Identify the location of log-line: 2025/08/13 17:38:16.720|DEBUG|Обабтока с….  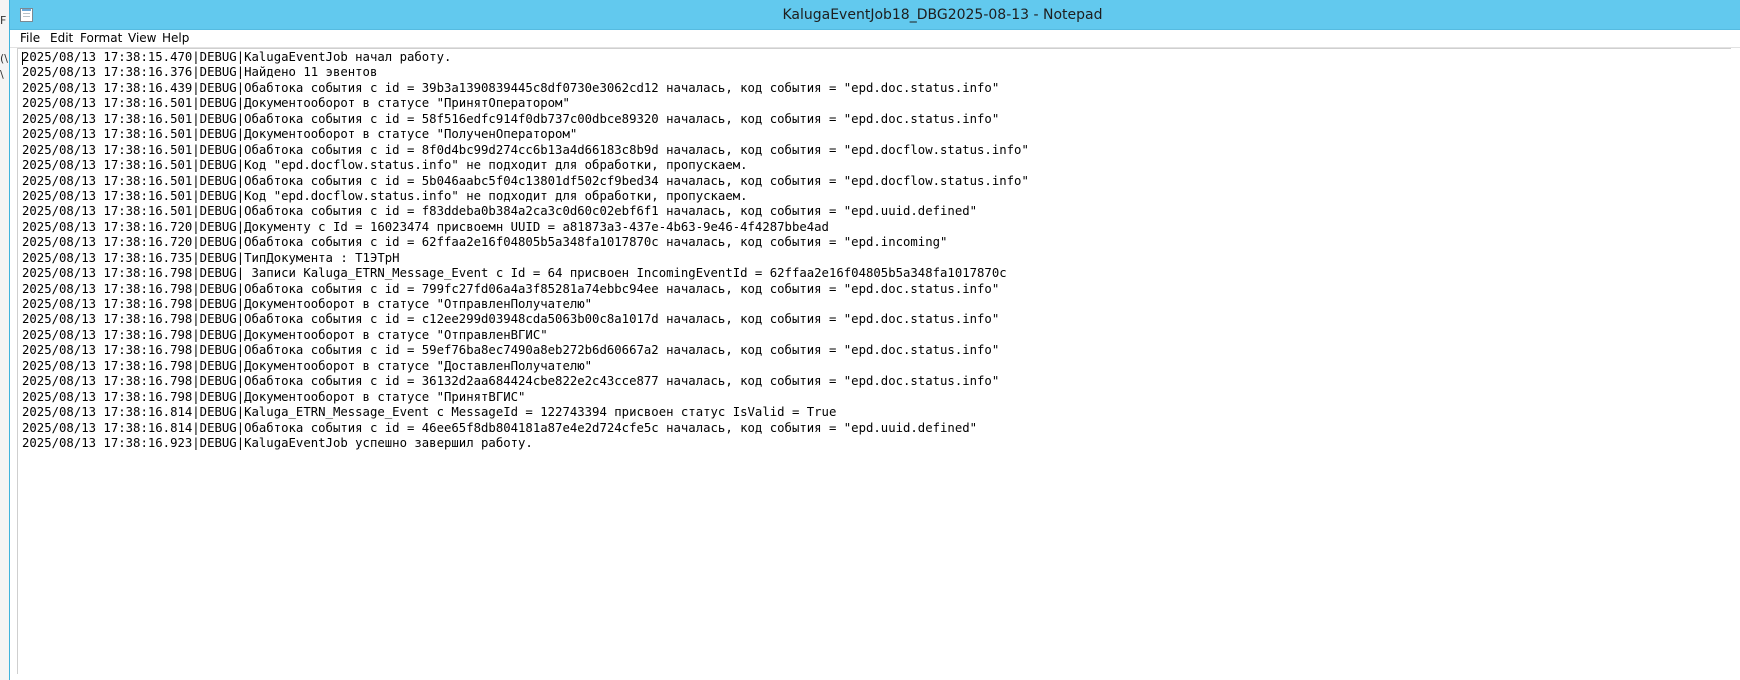
(485, 242).